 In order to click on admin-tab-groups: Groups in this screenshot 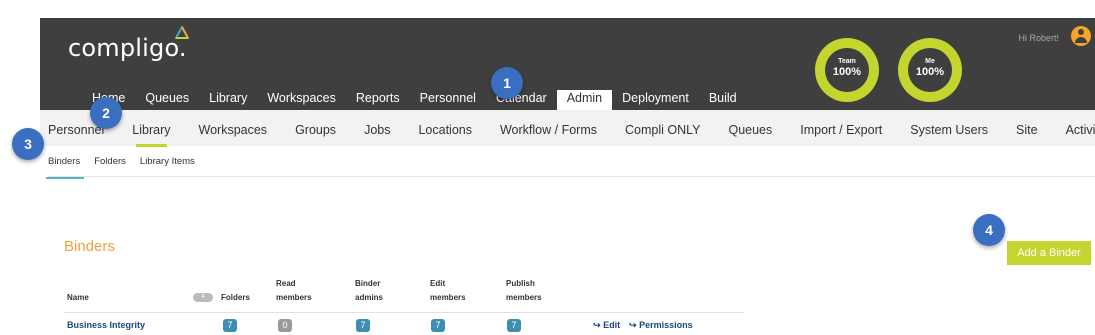, I will do `click(315, 128)`.